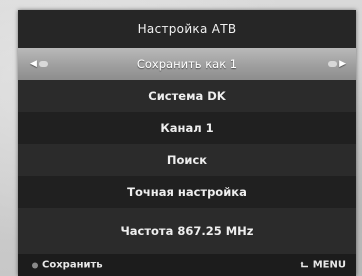 The image size is (362, 276). I want to click on menu-item-search: Поиск, so click(187, 160).